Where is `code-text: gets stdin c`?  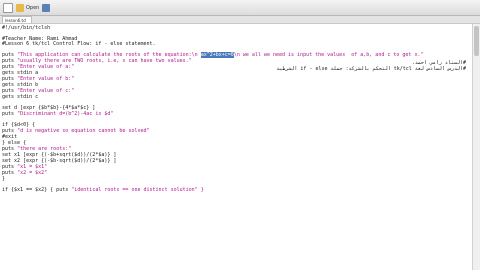
code-text: gets stdin c is located at coordinates (20, 97).